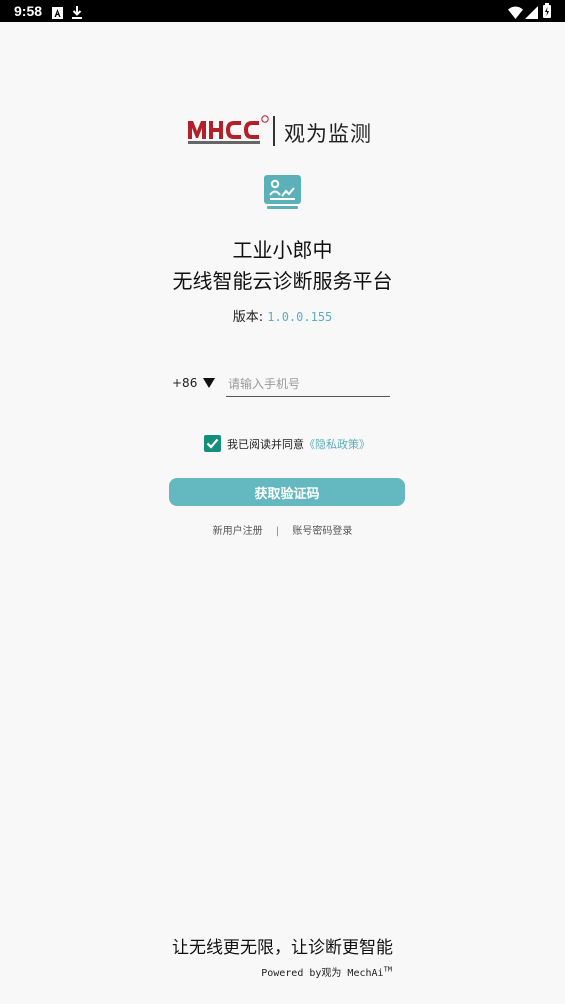 The height and width of the screenshot is (1004, 565). What do you see at coordinates (308, 384) in the screenshot?
I see `phone-input` at bounding box center [308, 384].